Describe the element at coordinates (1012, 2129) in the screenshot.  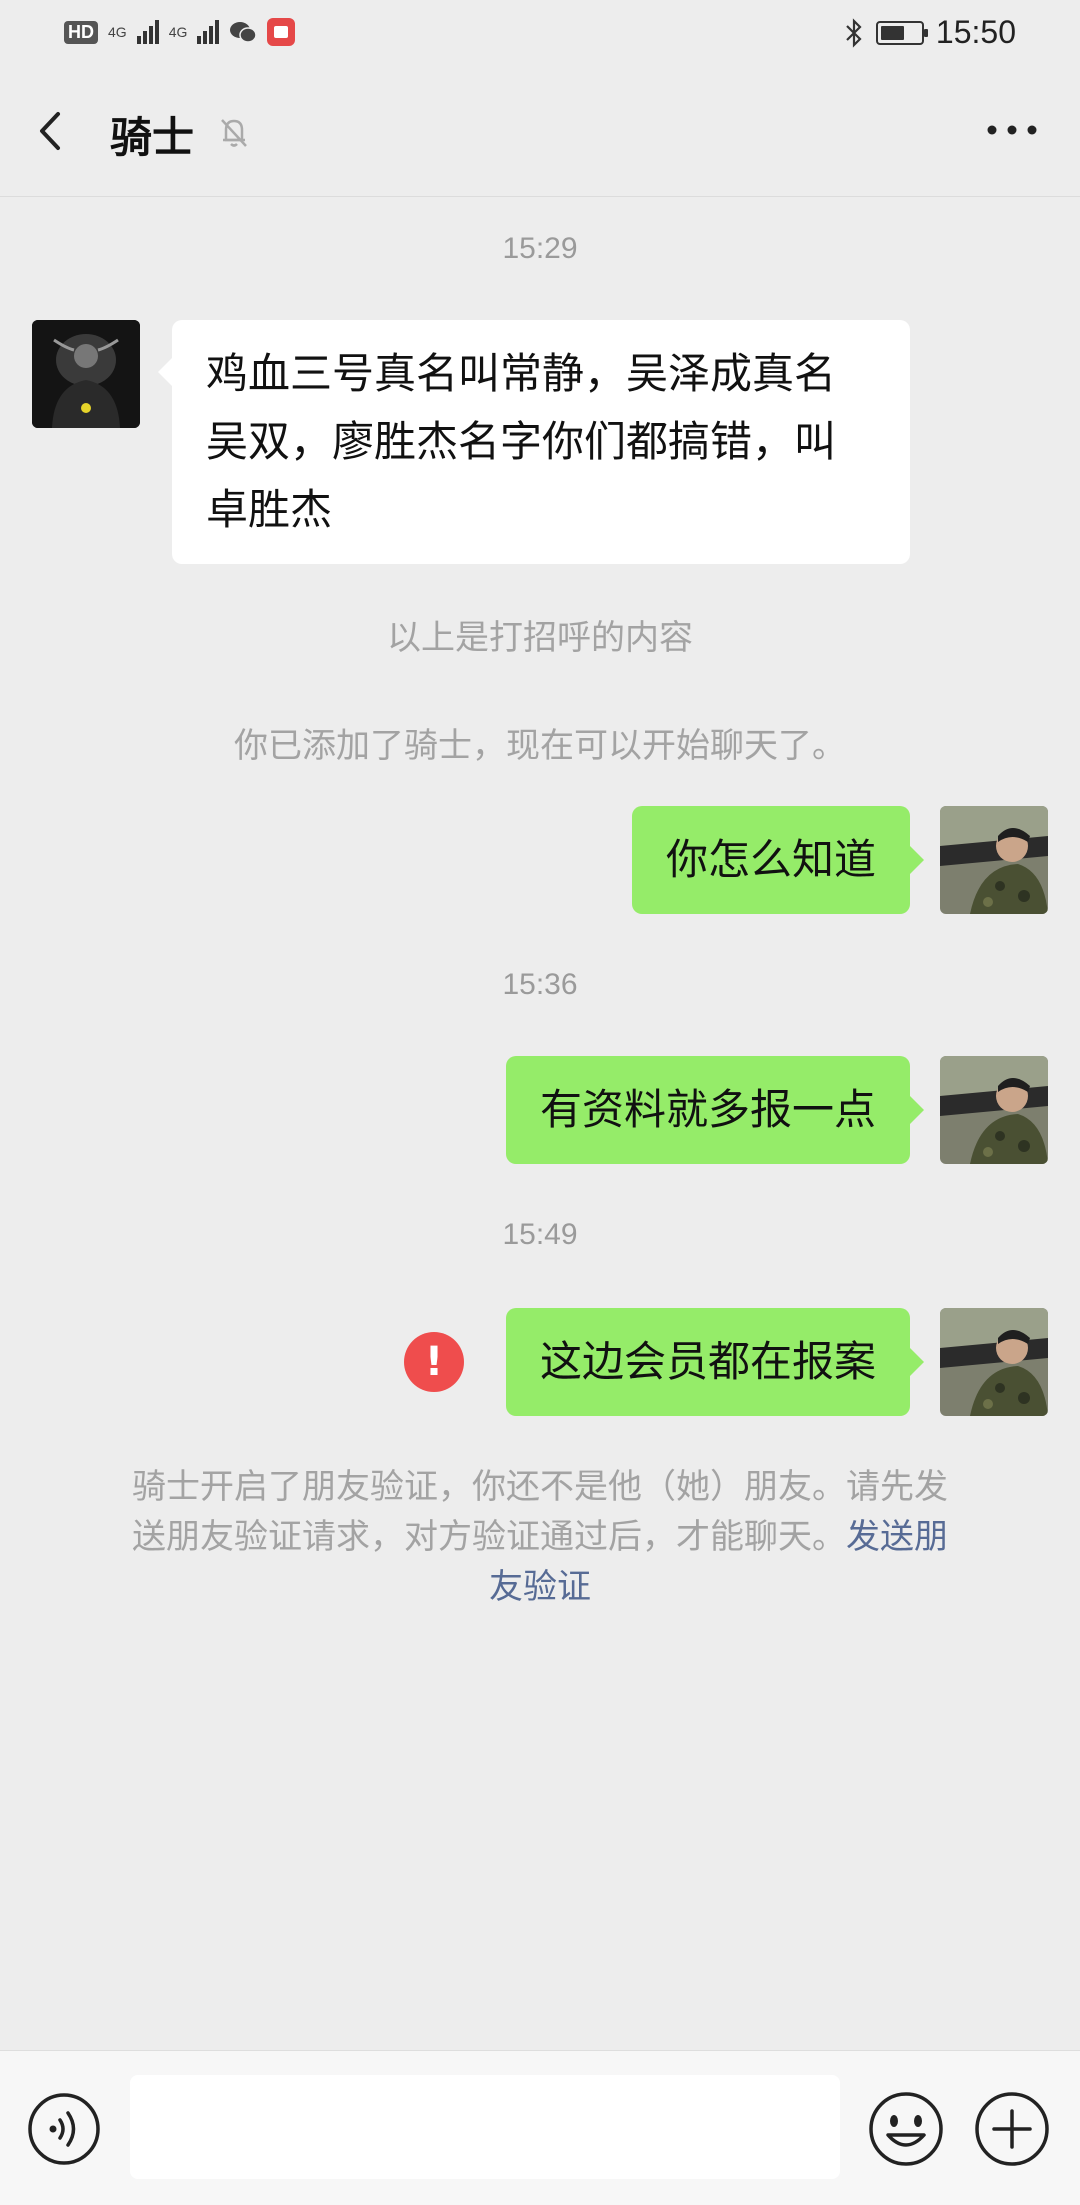
I see `plus-icon` at that location.